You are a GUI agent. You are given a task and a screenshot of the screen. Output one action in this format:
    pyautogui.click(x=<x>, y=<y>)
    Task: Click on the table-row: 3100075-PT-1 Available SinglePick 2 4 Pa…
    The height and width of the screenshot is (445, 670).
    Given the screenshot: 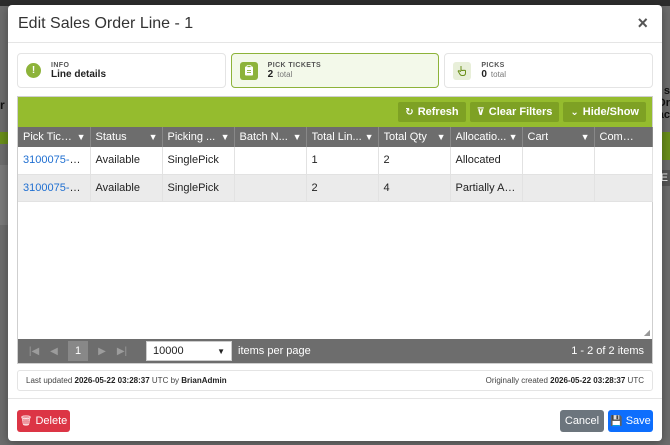 What is the action you would take?
    pyautogui.click(x=335, y=188)
    